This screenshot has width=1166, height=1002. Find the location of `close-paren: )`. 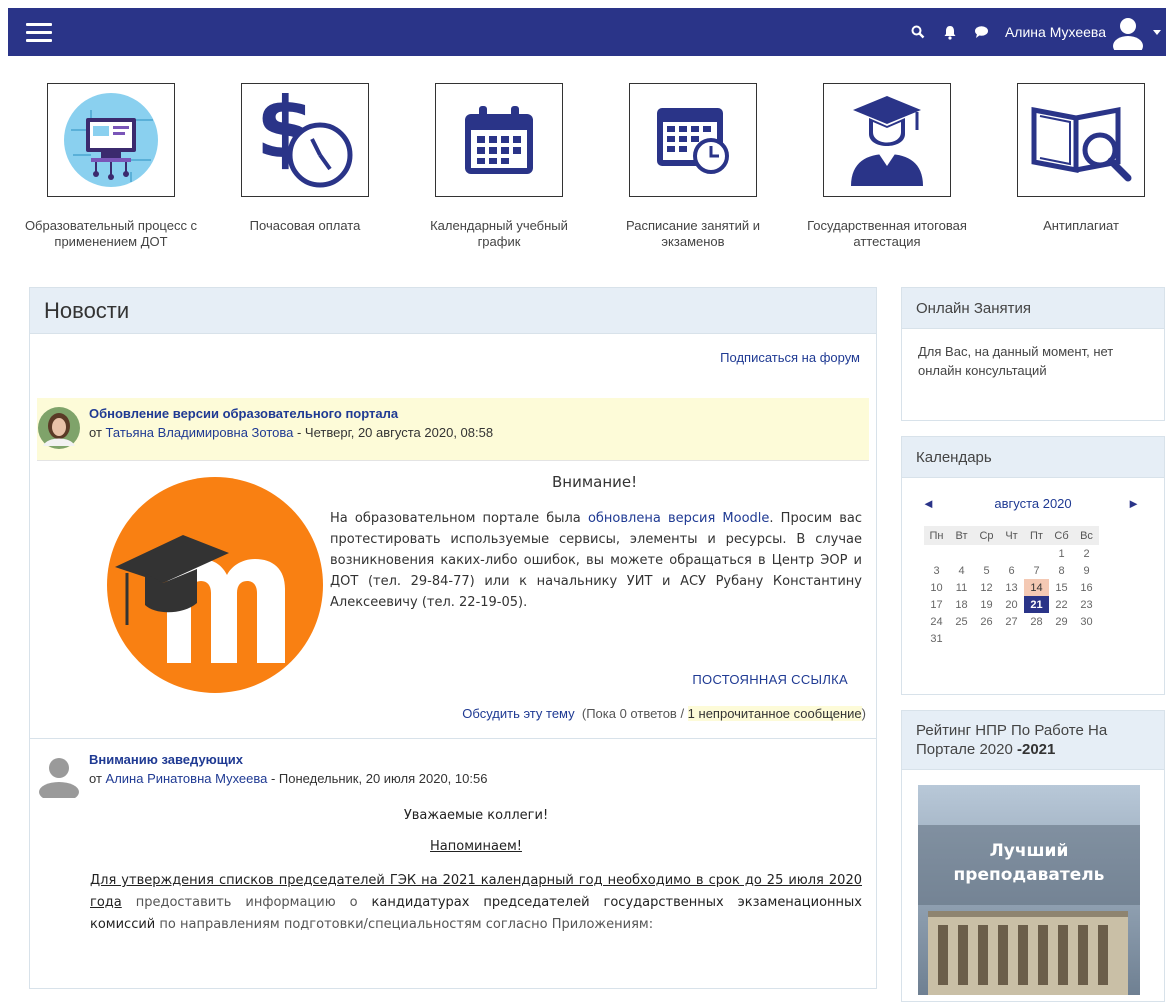

close-paren: ) is located at coordinates (863, 713).